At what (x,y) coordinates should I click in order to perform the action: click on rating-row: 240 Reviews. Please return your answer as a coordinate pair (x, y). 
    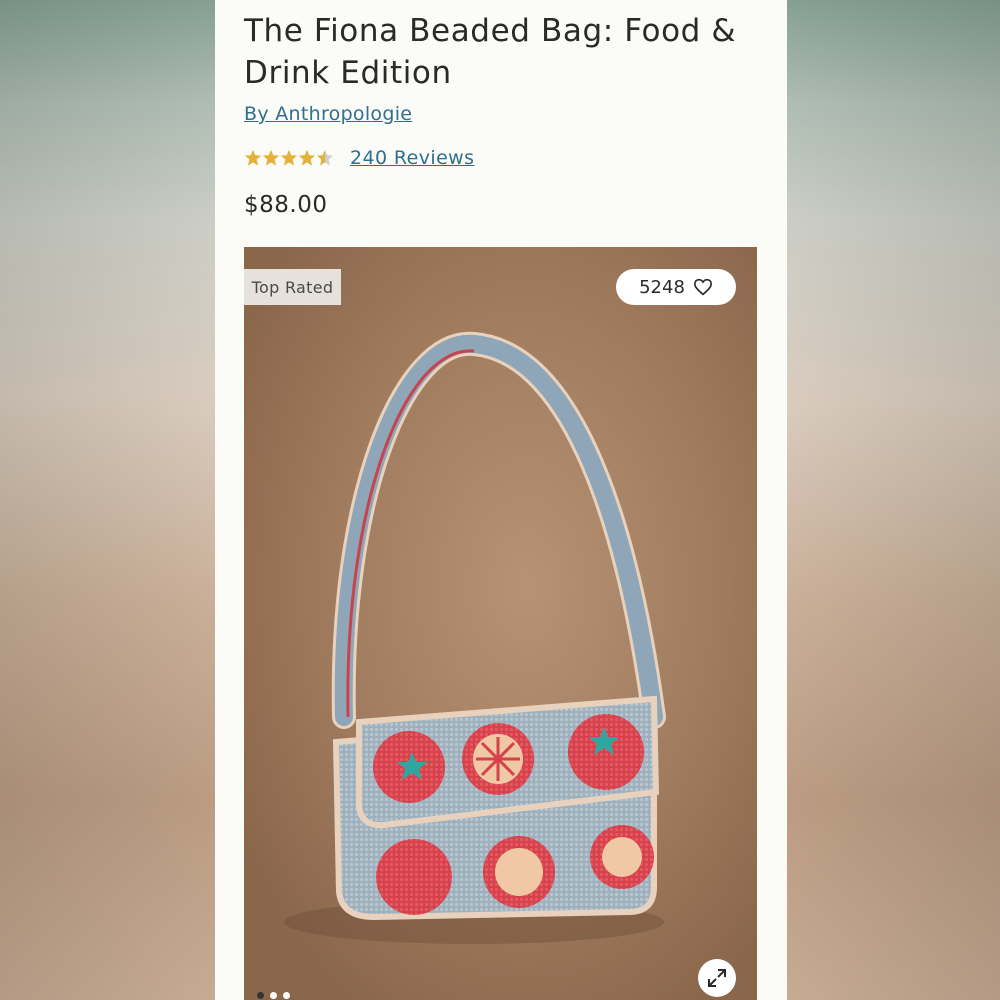
    Looking at the image, I should click on (359, 158).